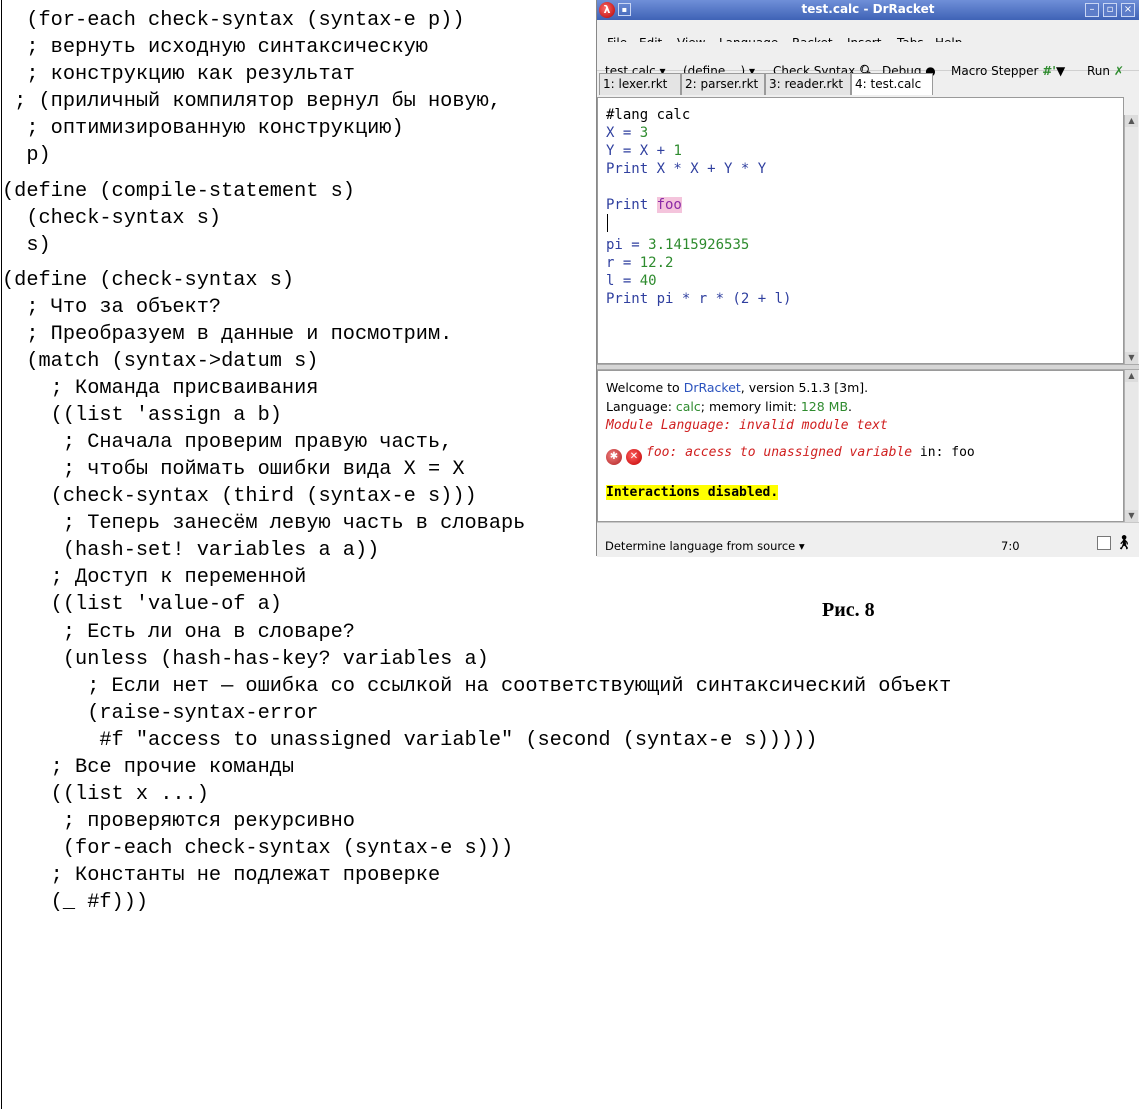  What do you see at coordinates (215, 48) in the screenshot?
I see `code-line: ; вернуть исходную синтаксическую` at bounding box center [215, 48].